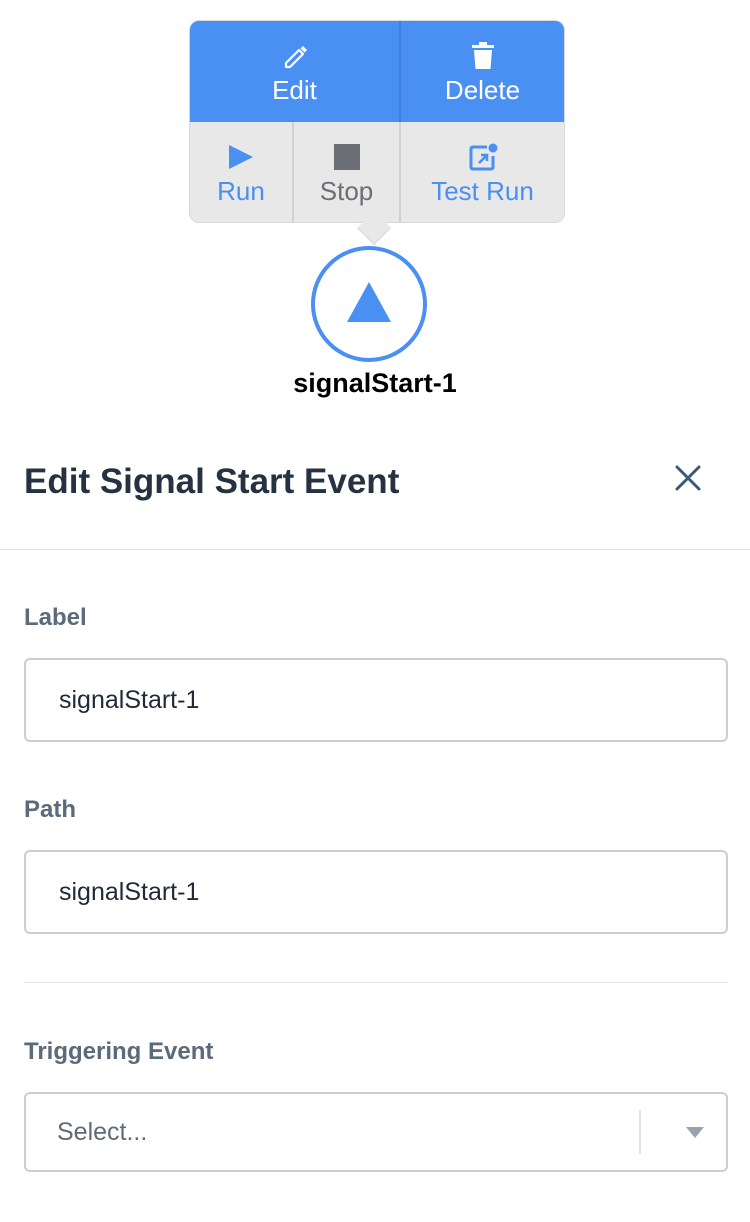  What do you see at coordinates (482, 90) in the screenshot?
I see `delete-label: Delete` at bounding box center [482, 90].